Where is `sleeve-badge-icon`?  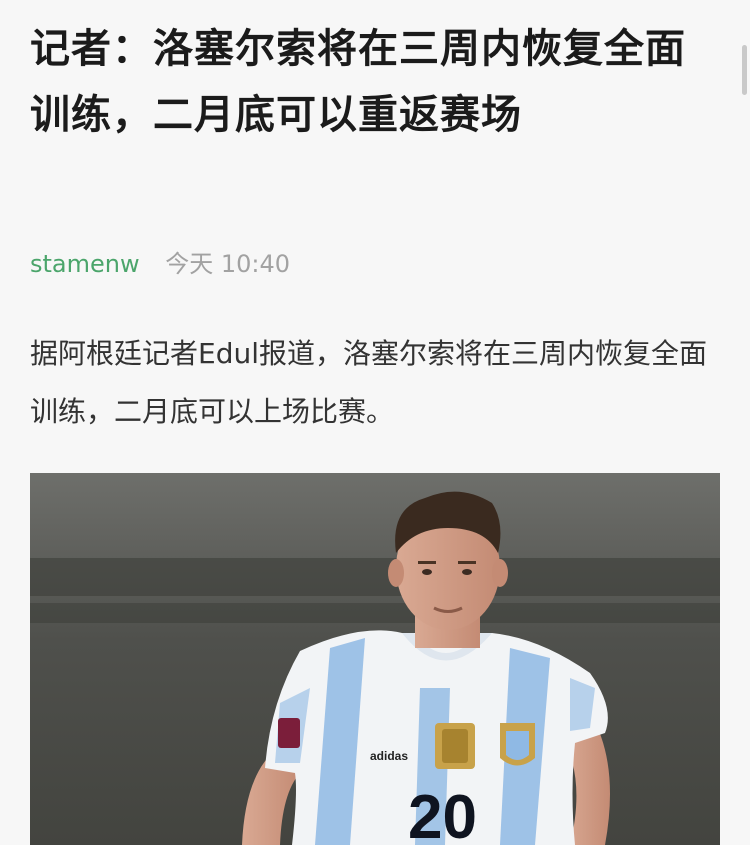
sleeve-badge-icon is located at coordinates (289, 733).